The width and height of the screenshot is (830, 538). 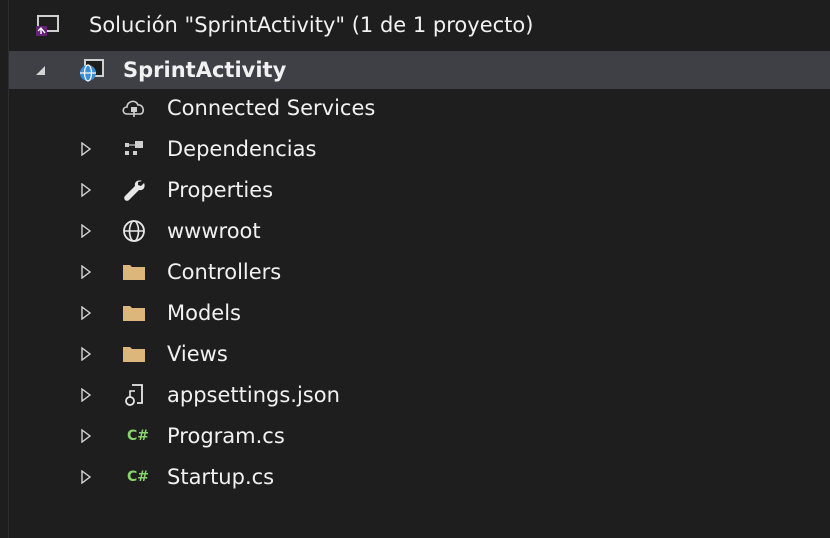 What do you see at coordinates (226, 436) in the screenshot?
I see `item-label: Program.cs` at bounding box center [226, 436].